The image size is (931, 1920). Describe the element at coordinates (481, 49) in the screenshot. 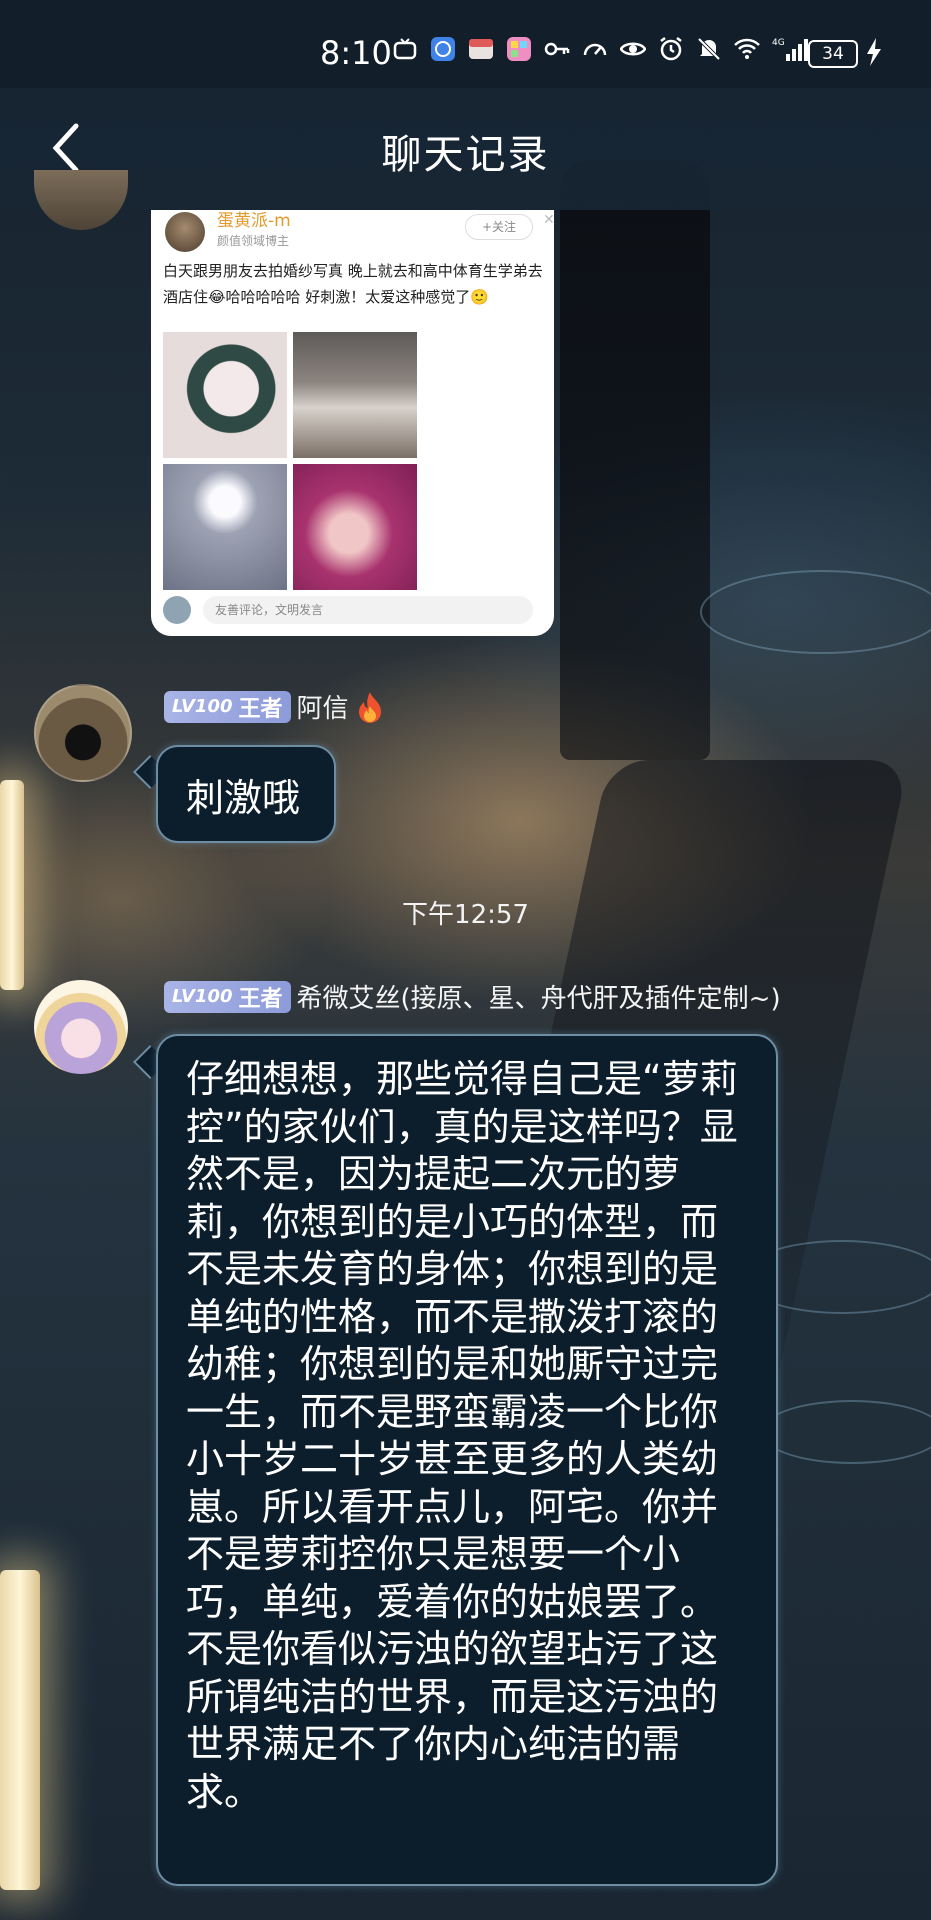

I see `bookmark-icon` at that location.